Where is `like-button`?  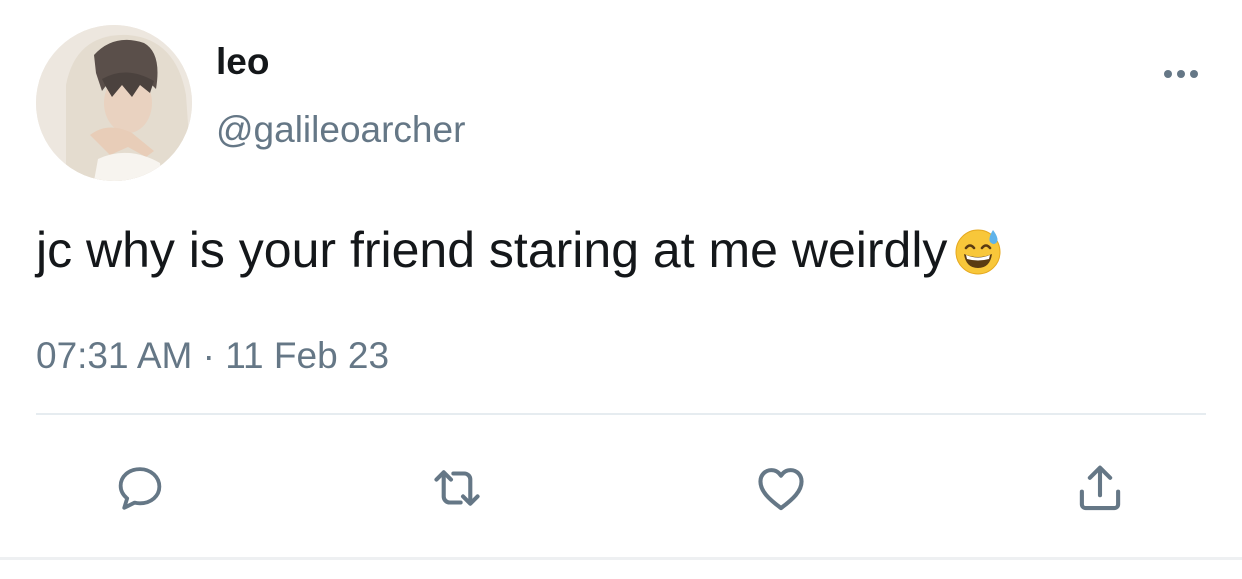
like-button is located at coordinates (781, 488).